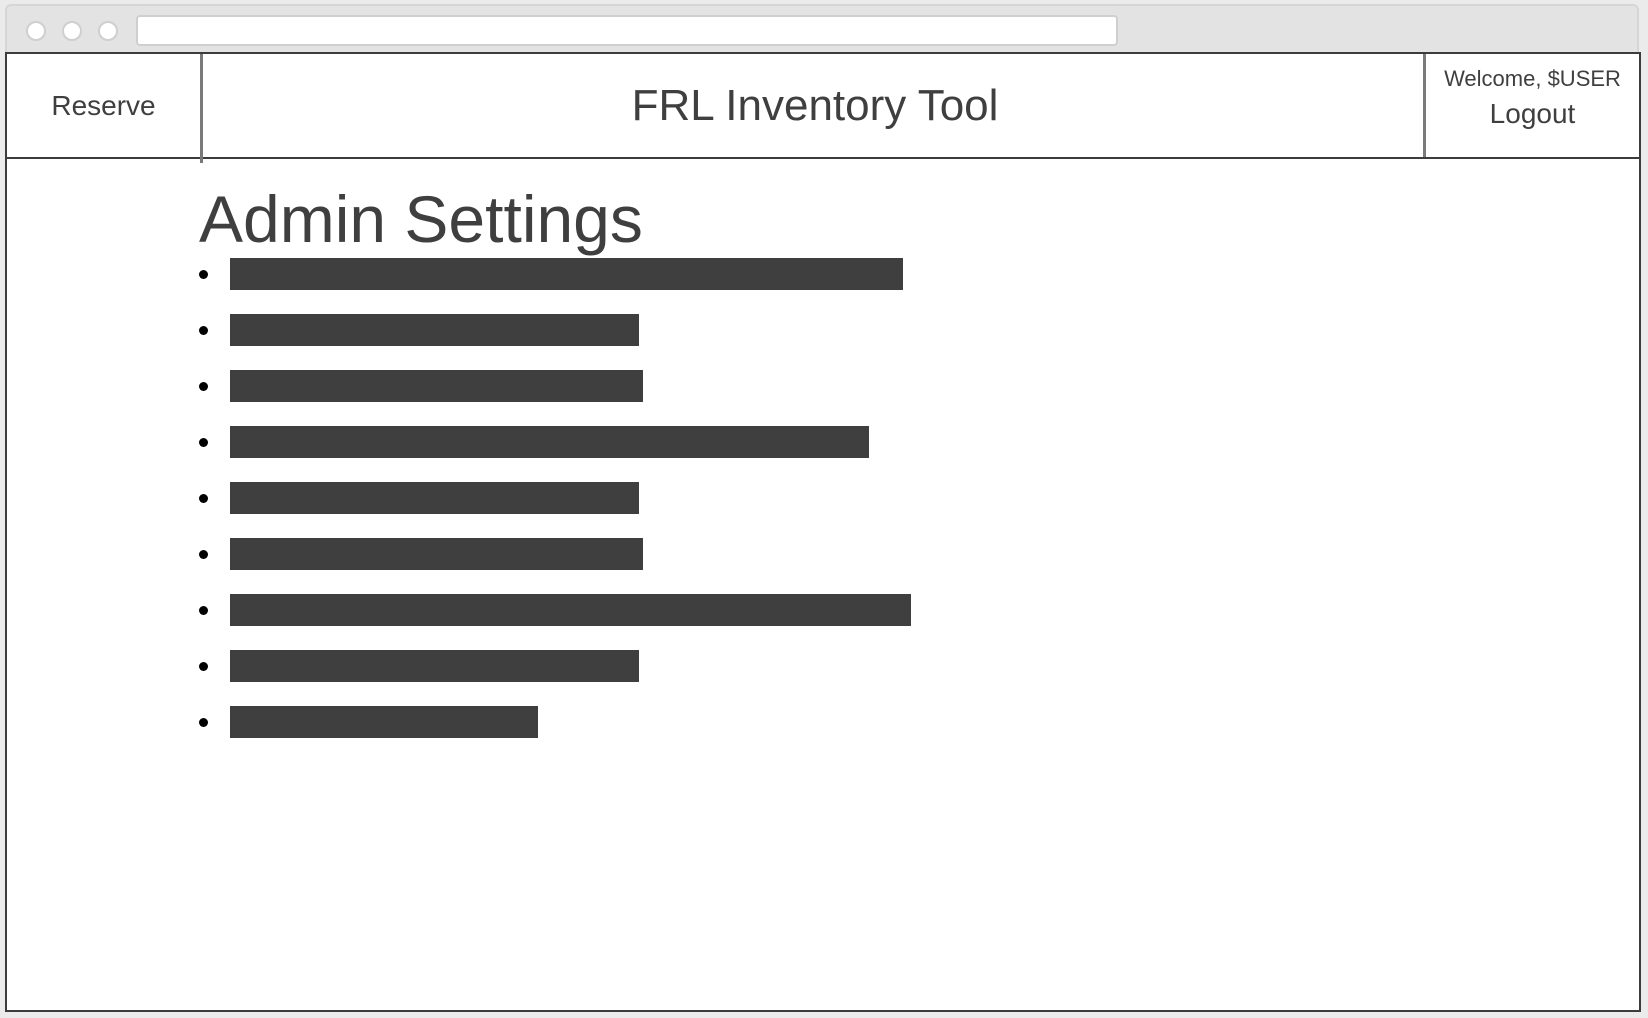 Image resolution: width=1648 pixels, height=1018 pixels. Describe the element at coordinates (815, 105) in the screenshot. I see `app-title: FRL Inventory Tool` at that location.